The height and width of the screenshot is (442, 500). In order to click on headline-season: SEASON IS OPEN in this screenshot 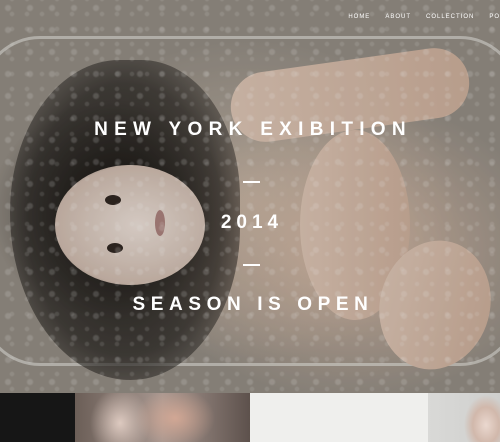, I will do `click(253, 304)`.